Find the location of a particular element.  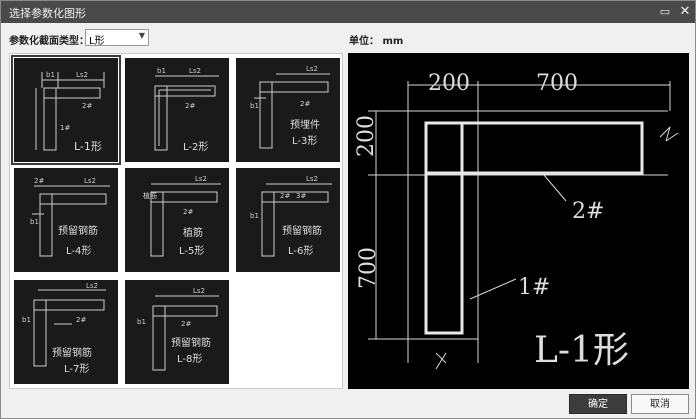

thumb7-label-ls2: Ls2 is located at coordinates (92, 286).